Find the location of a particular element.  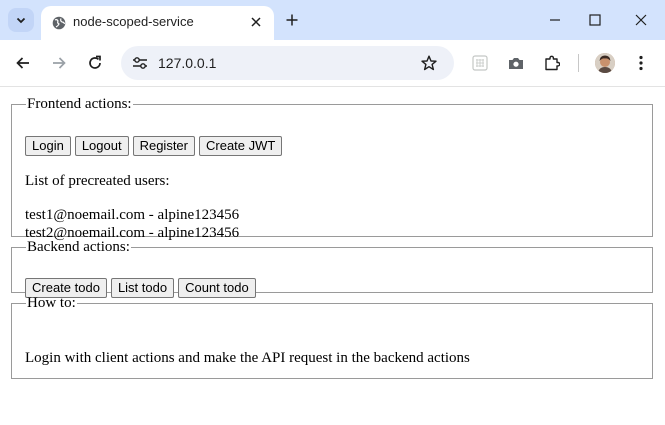

forward-button is located at coordinates (59, 63).